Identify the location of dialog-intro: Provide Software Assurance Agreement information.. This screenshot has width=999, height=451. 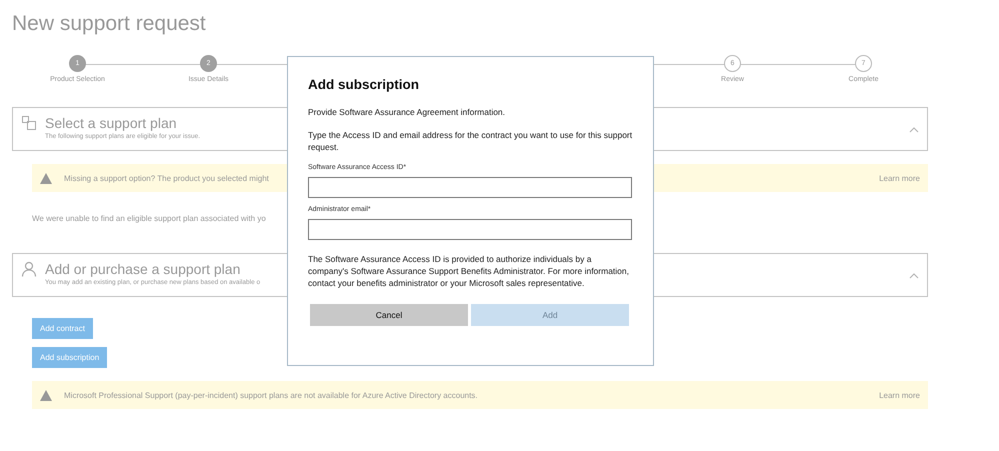
(407, 112).